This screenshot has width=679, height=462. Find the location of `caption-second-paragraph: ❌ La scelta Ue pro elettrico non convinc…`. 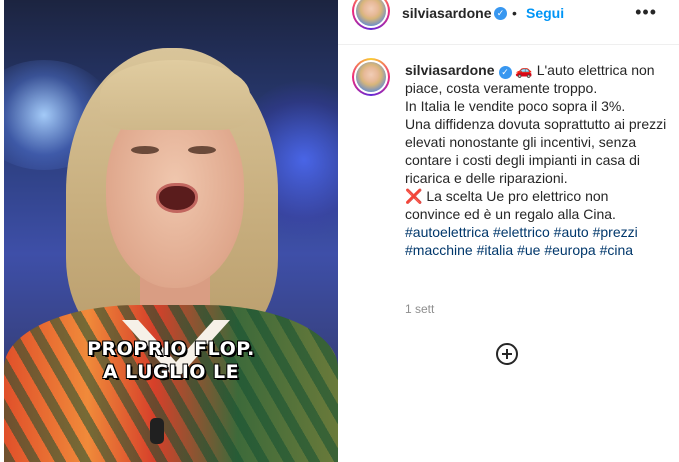

caption-second-paragraph: ❌ La scelta Ue pro elettrico non convinc… is located at coordinates (536, 205).